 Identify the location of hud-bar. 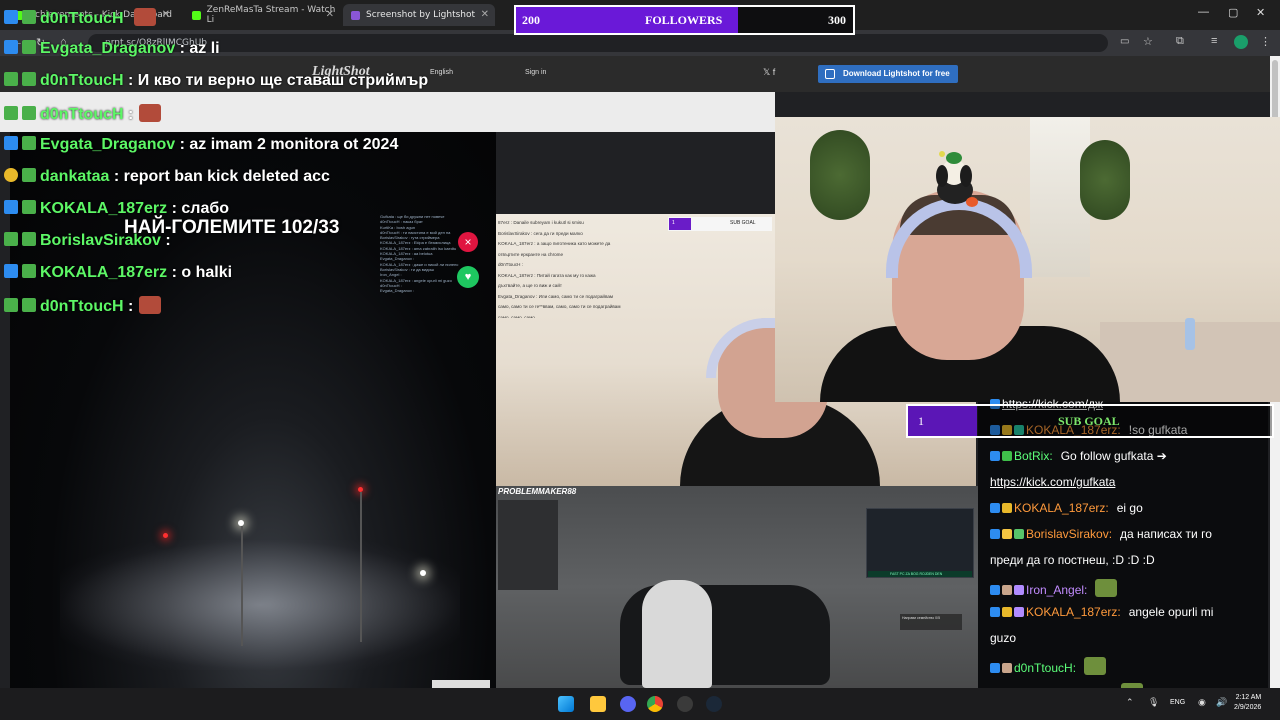
(461, 684).